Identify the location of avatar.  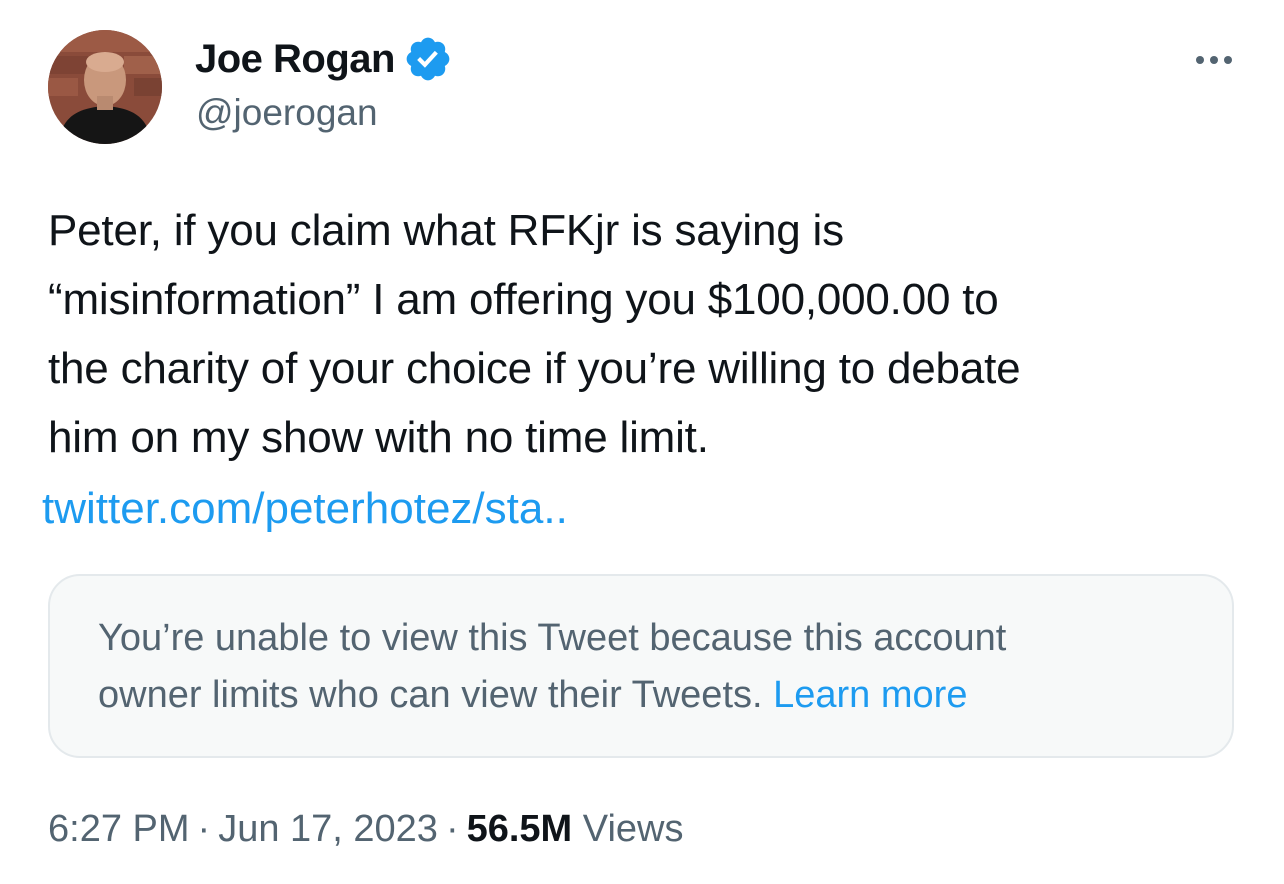
(105, 87).